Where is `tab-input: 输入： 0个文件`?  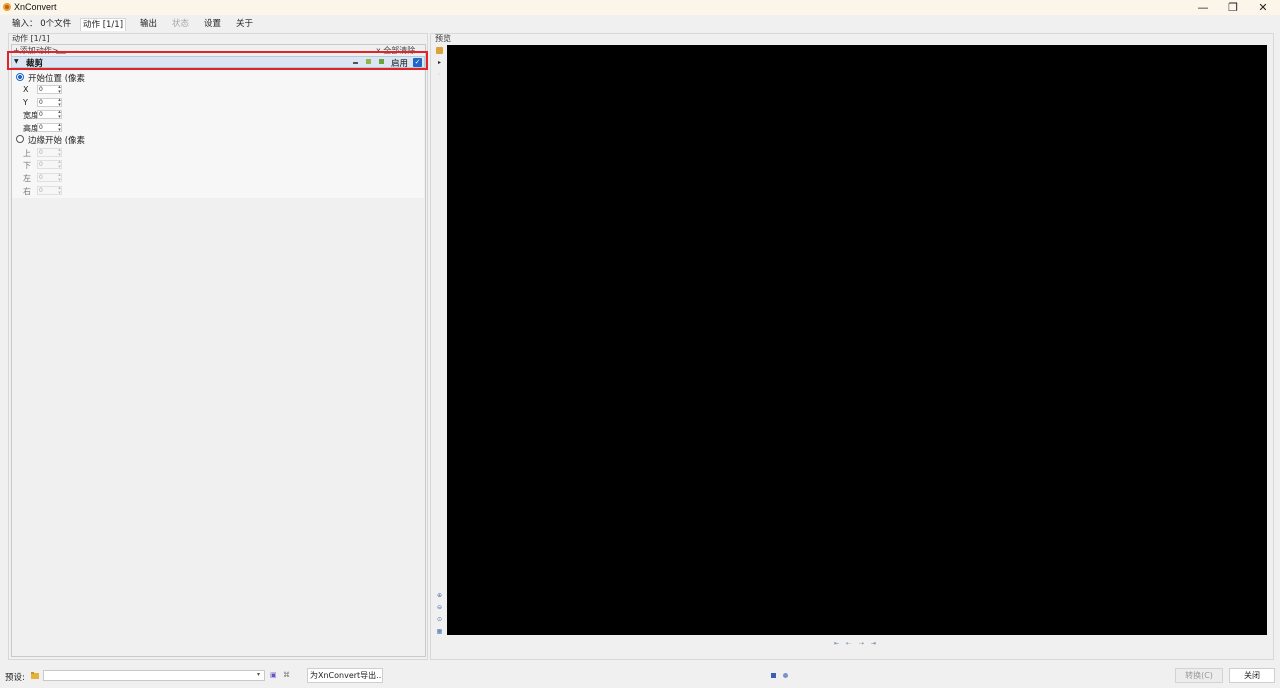 tab-input: 输入： 0个文件 is located at coordinates (41, 24).